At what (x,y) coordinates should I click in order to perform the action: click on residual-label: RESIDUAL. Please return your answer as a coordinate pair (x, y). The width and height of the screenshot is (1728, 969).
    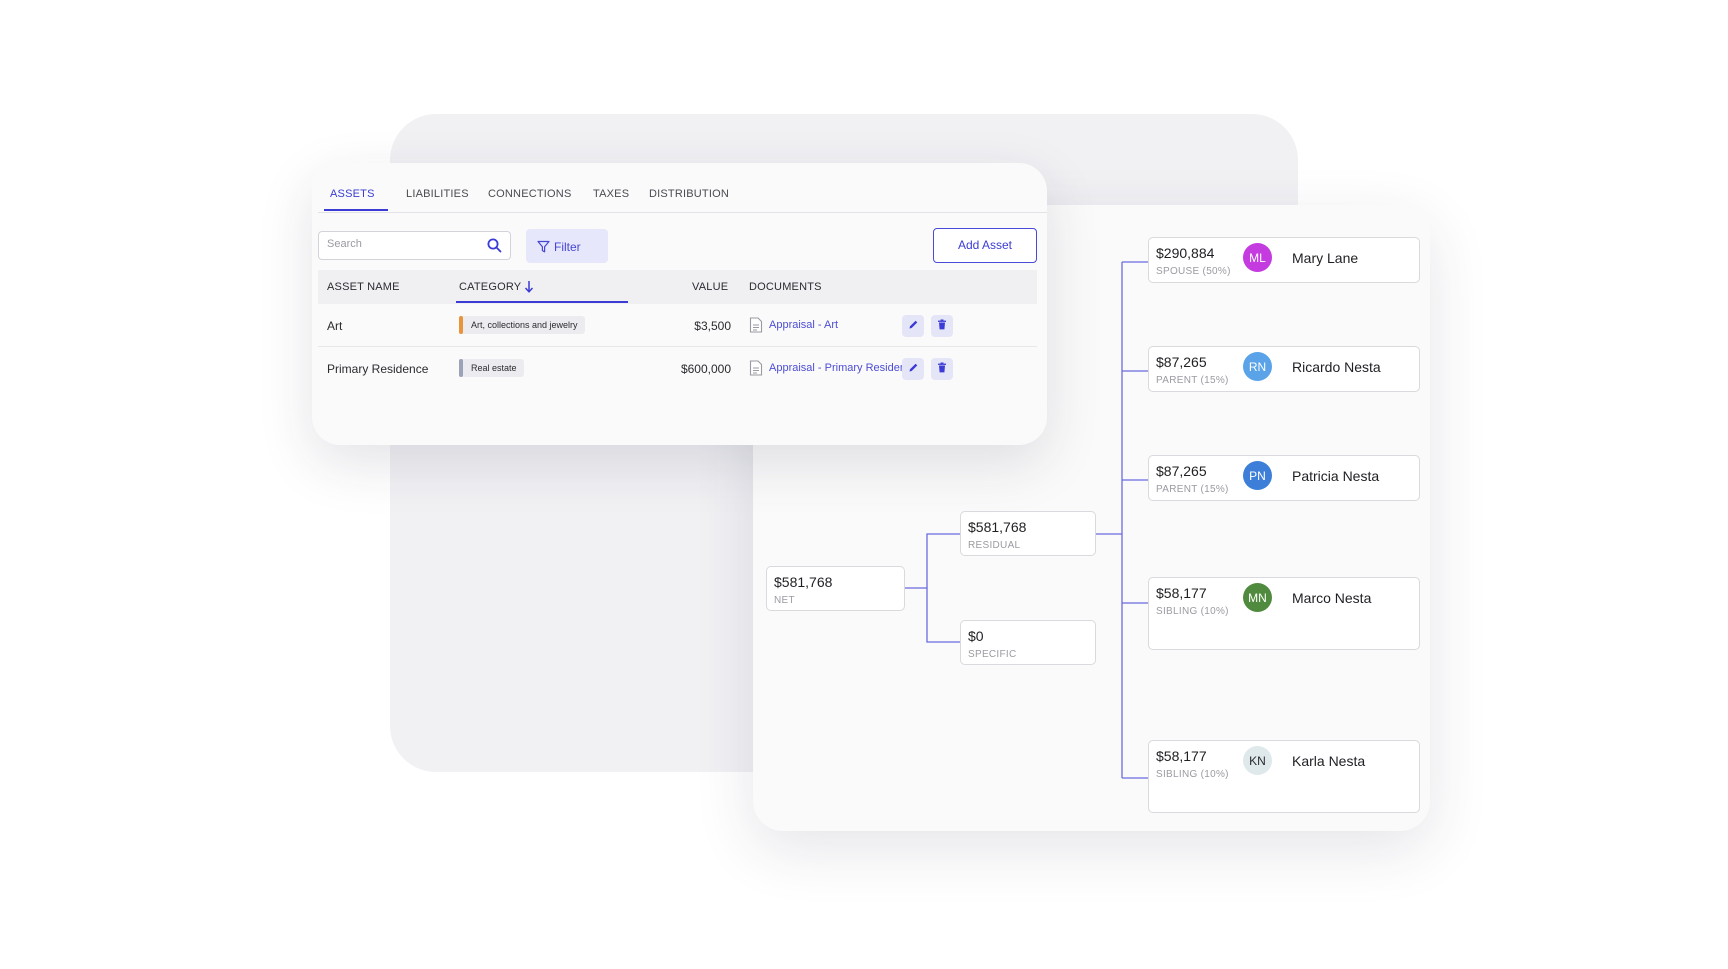
    Looking at the image, I should click on (994, 545).